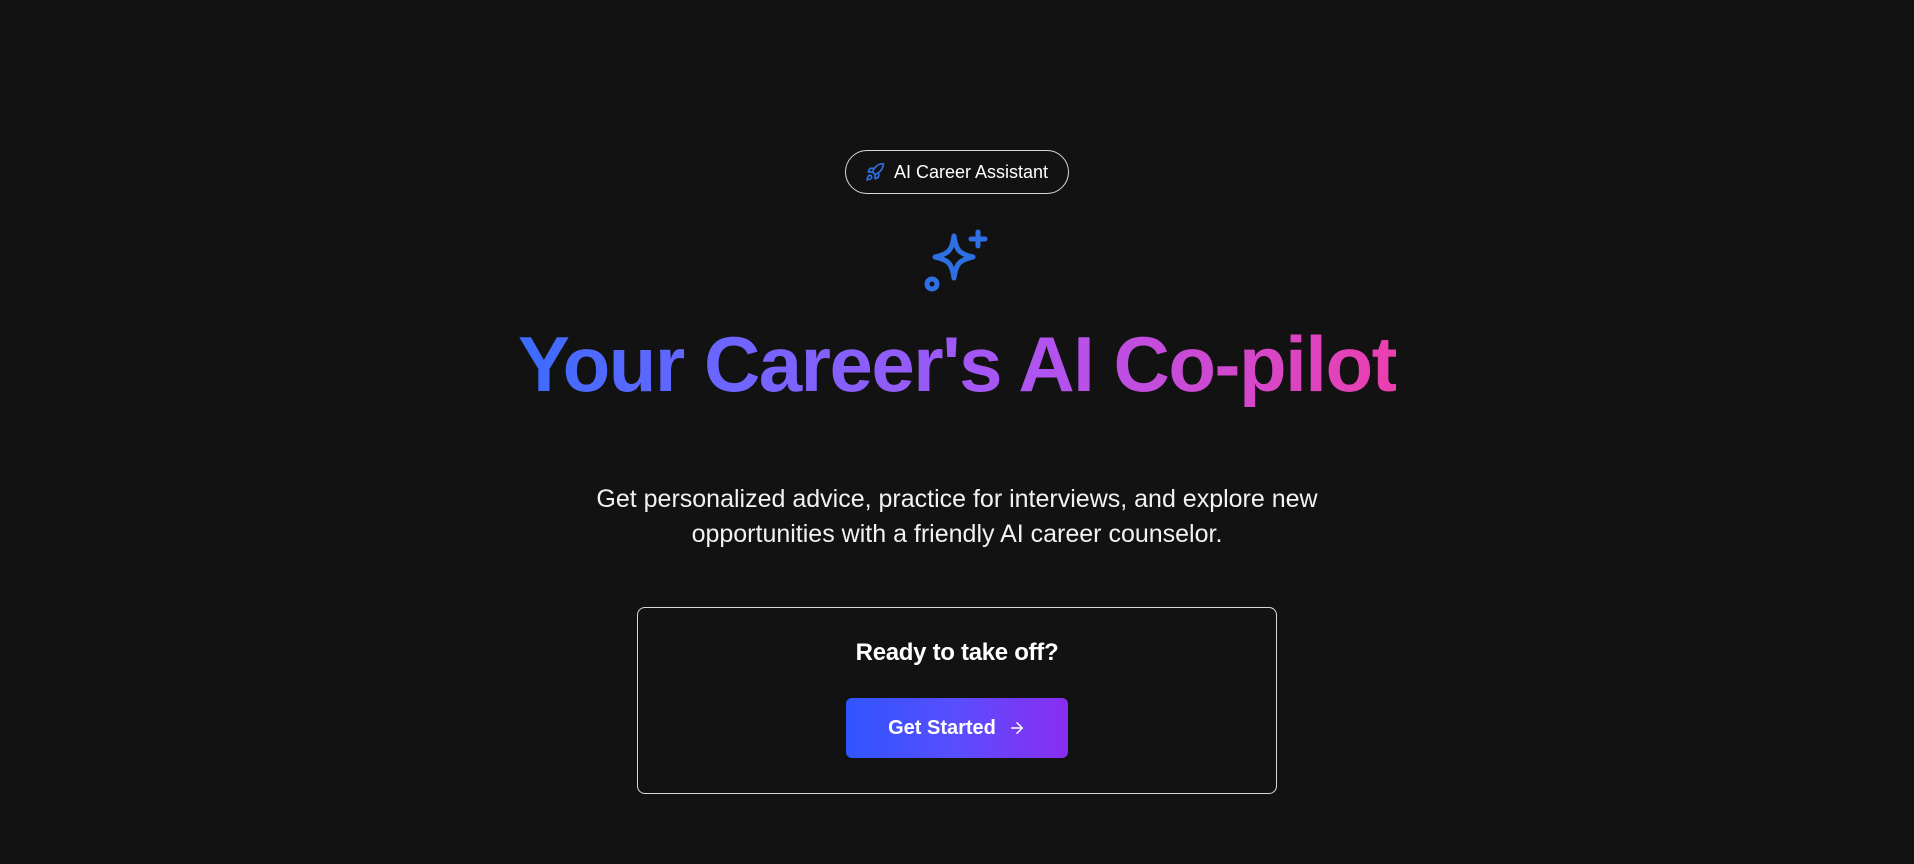  I want to click on arrow-right-icon, so click(1017, 728).